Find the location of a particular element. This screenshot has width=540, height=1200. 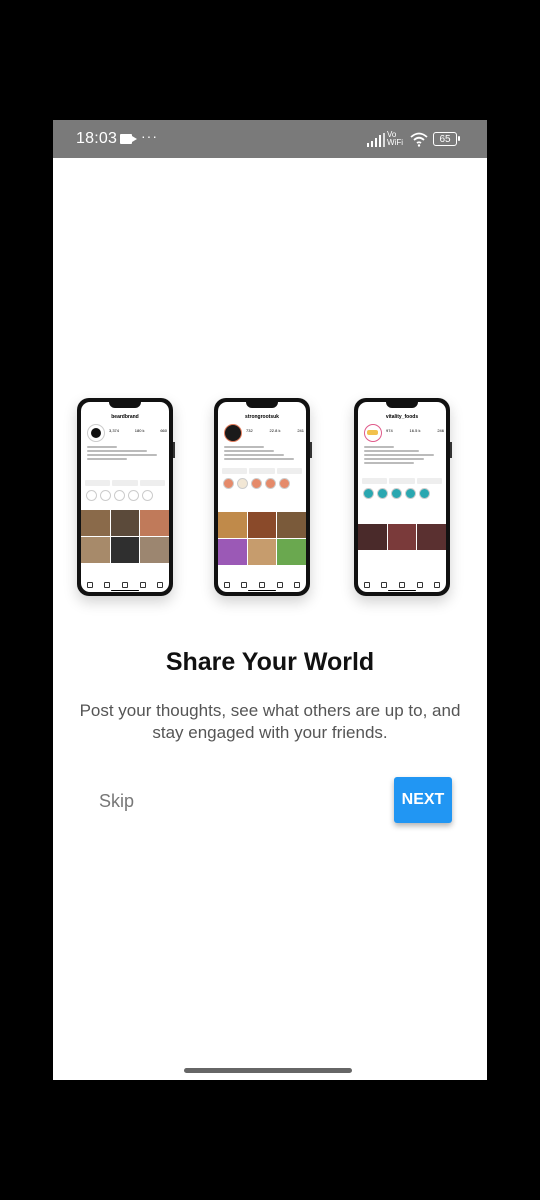

profile-name: strongrootsuk is located at coordinates (262, 417).